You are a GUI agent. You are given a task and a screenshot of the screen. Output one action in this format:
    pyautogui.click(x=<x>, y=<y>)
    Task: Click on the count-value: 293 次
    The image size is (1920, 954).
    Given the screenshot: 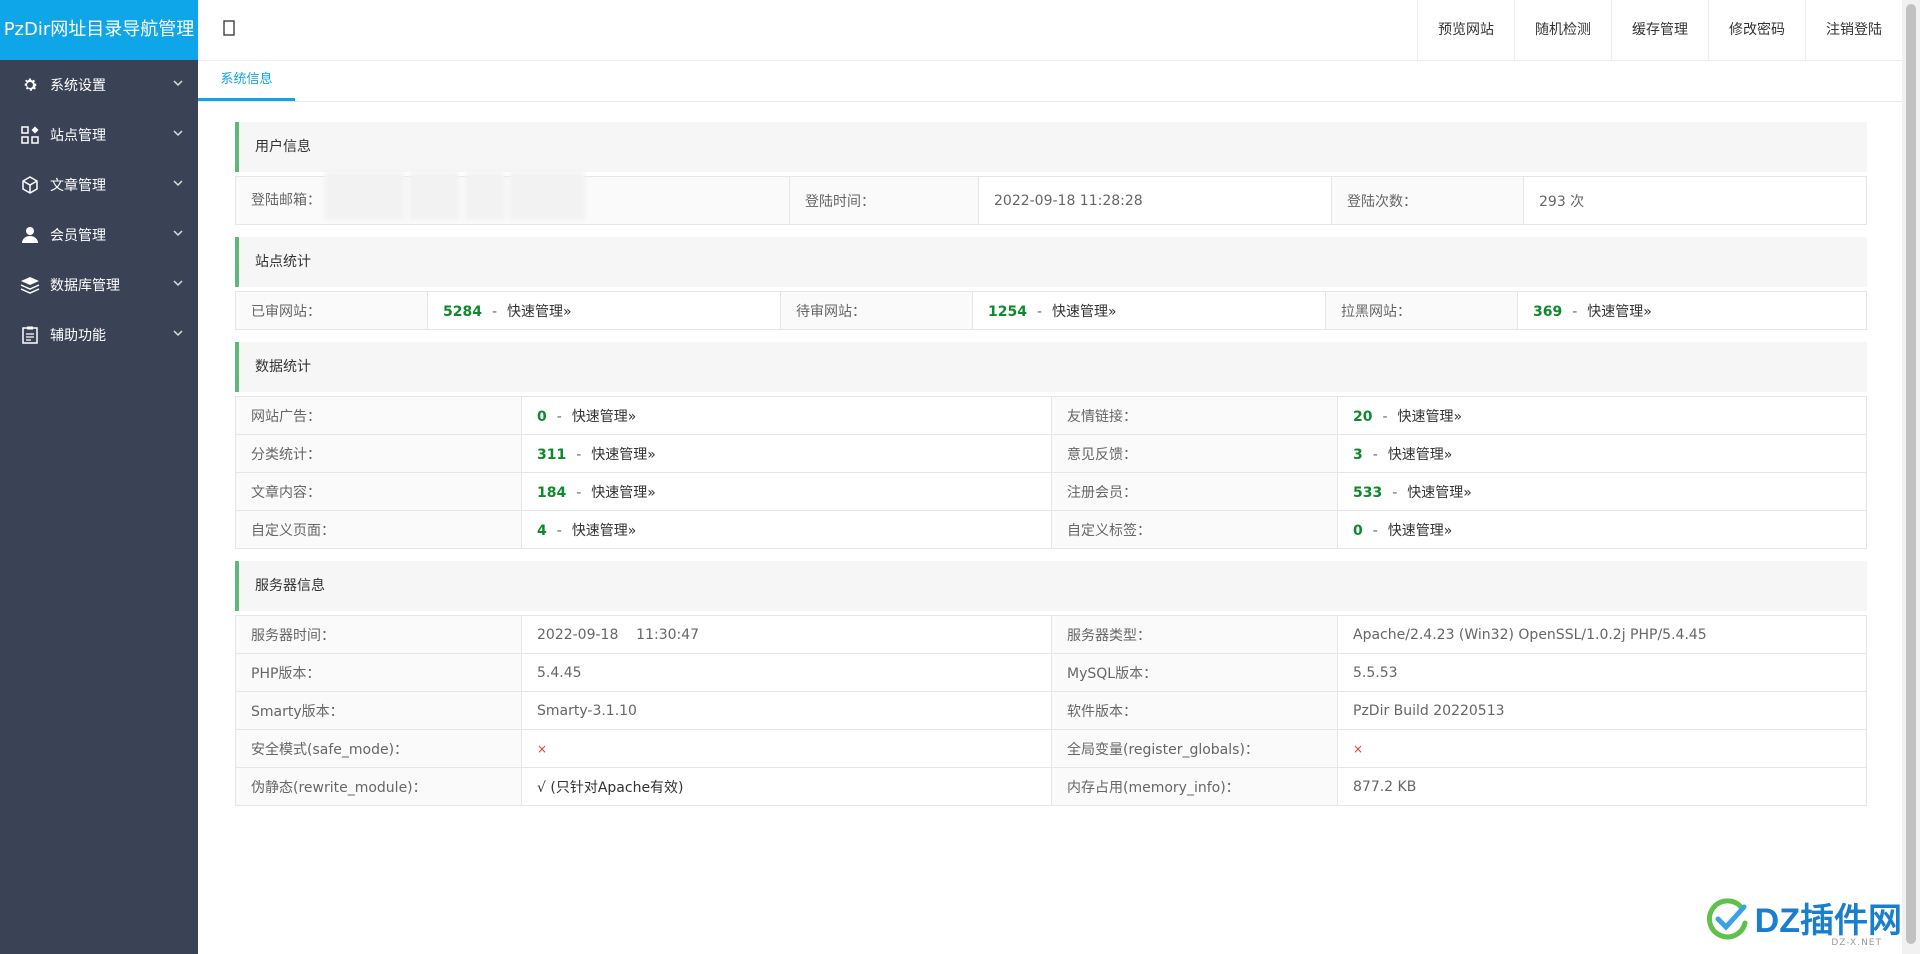 What is the action you would take?
    pyautogui.click(x=1695, y=200)
    